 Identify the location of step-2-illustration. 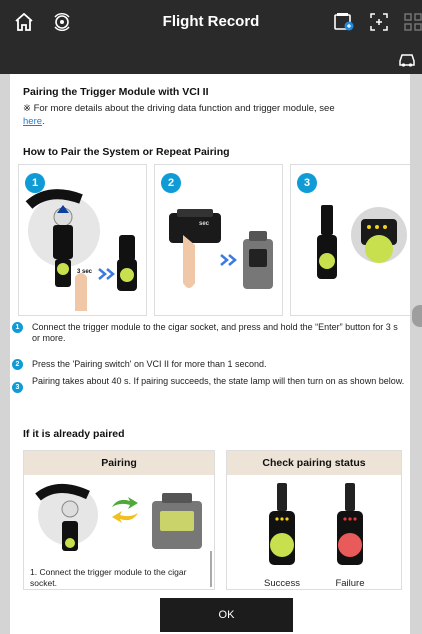
(221, 249).